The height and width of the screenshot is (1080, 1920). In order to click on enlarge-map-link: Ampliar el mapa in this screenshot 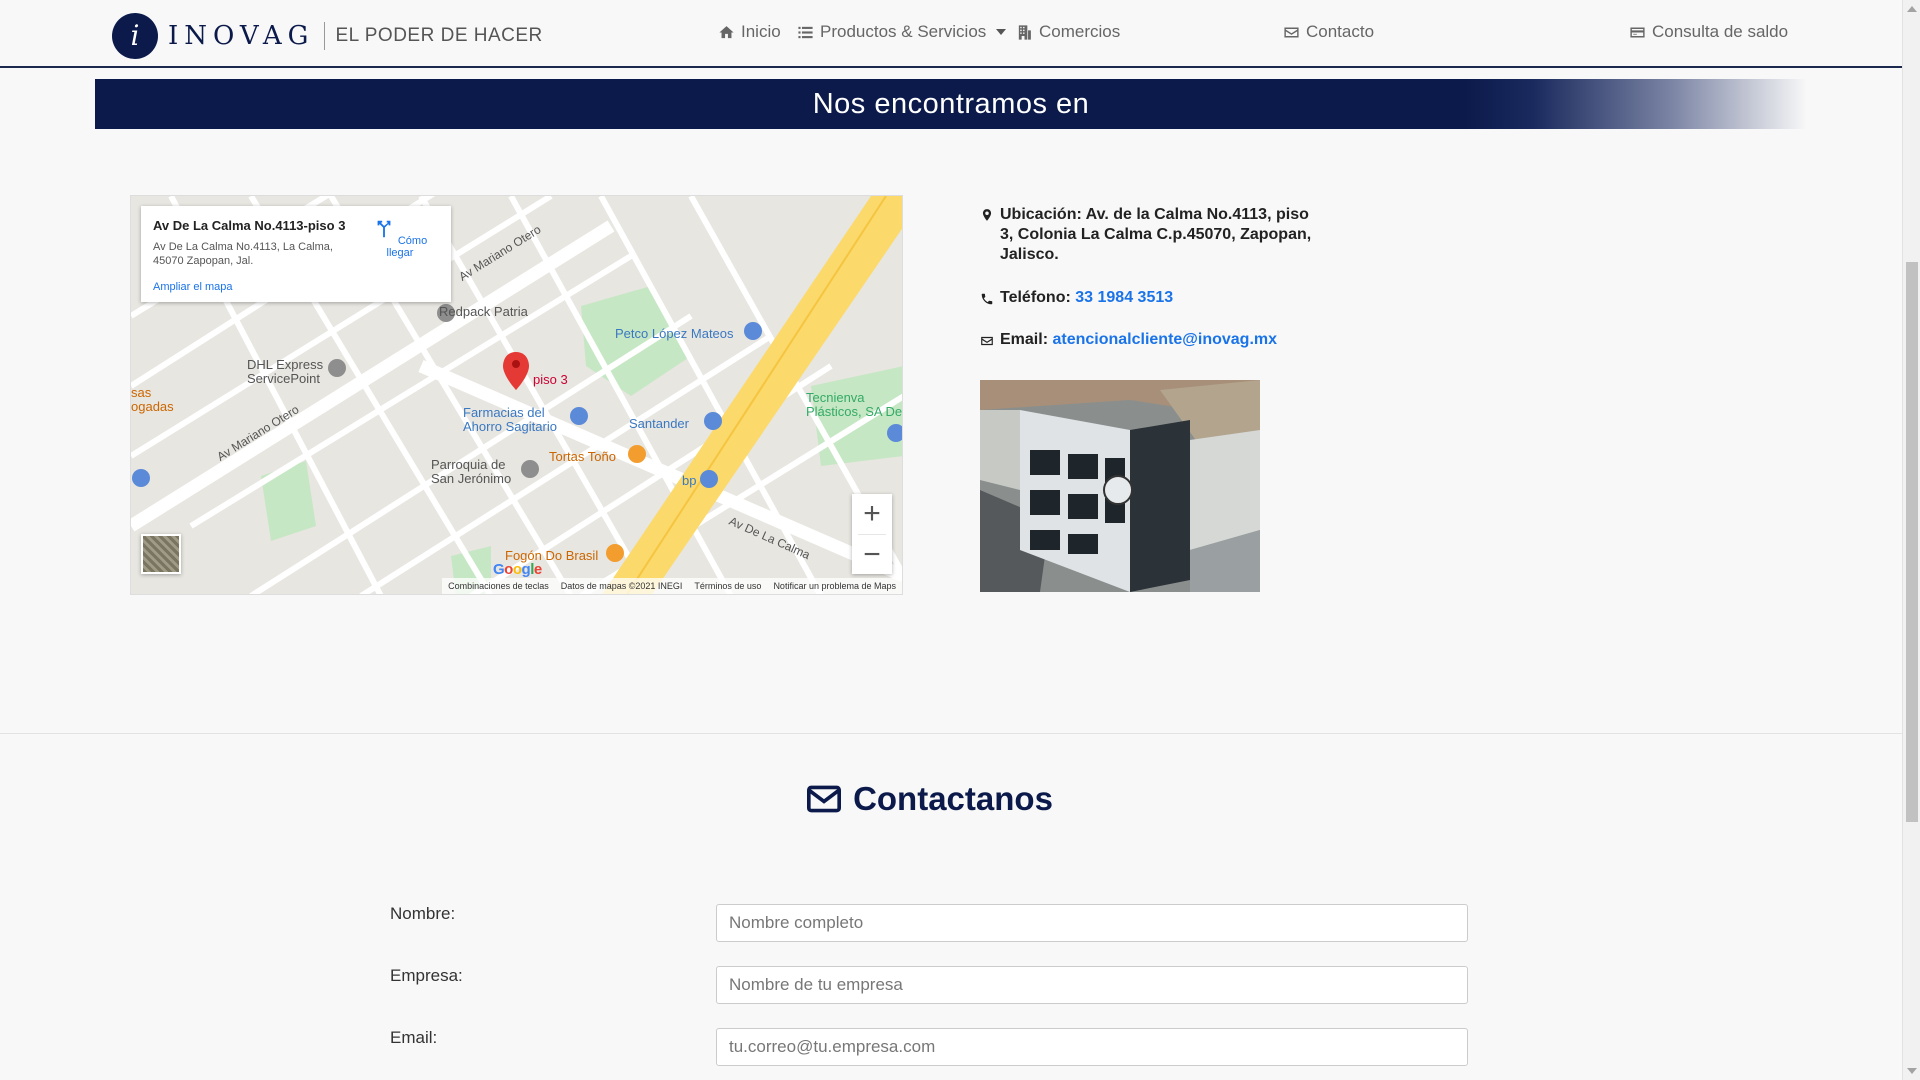, I will do `click(192, 287)`.